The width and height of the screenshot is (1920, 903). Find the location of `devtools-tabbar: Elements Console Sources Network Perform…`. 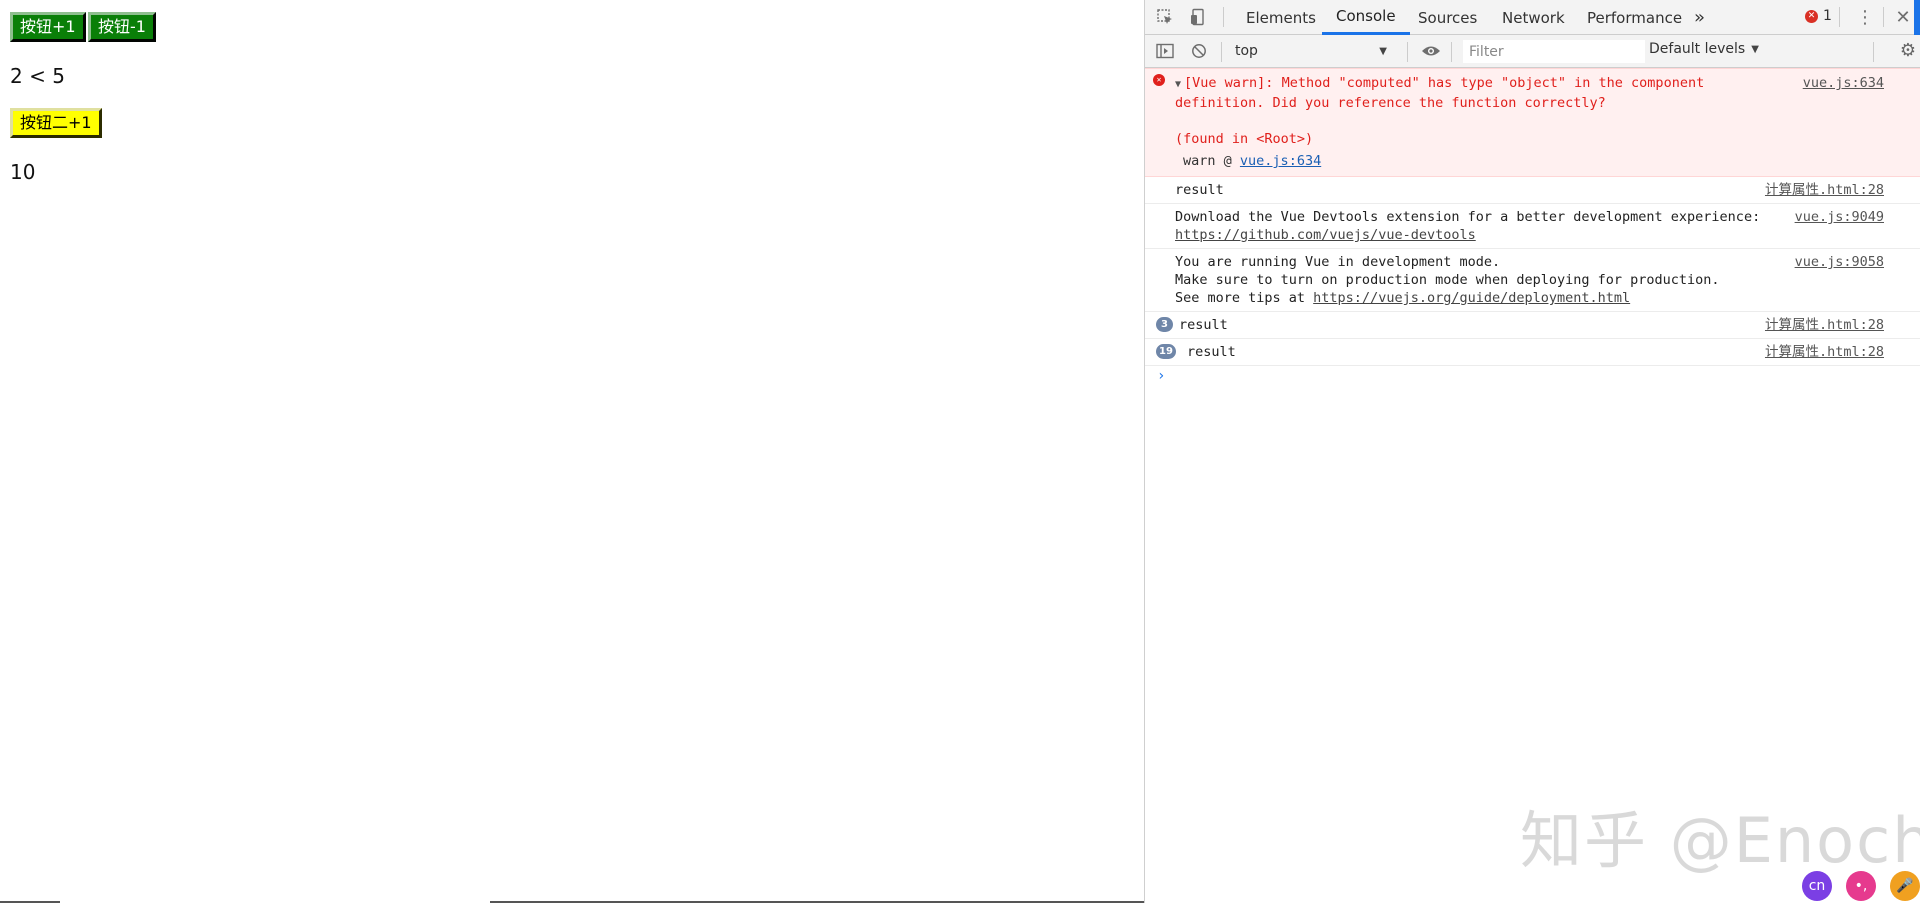

devtools-tabbar: Elements Console Sources Network Perform… is located at coordinates (1532, 25).